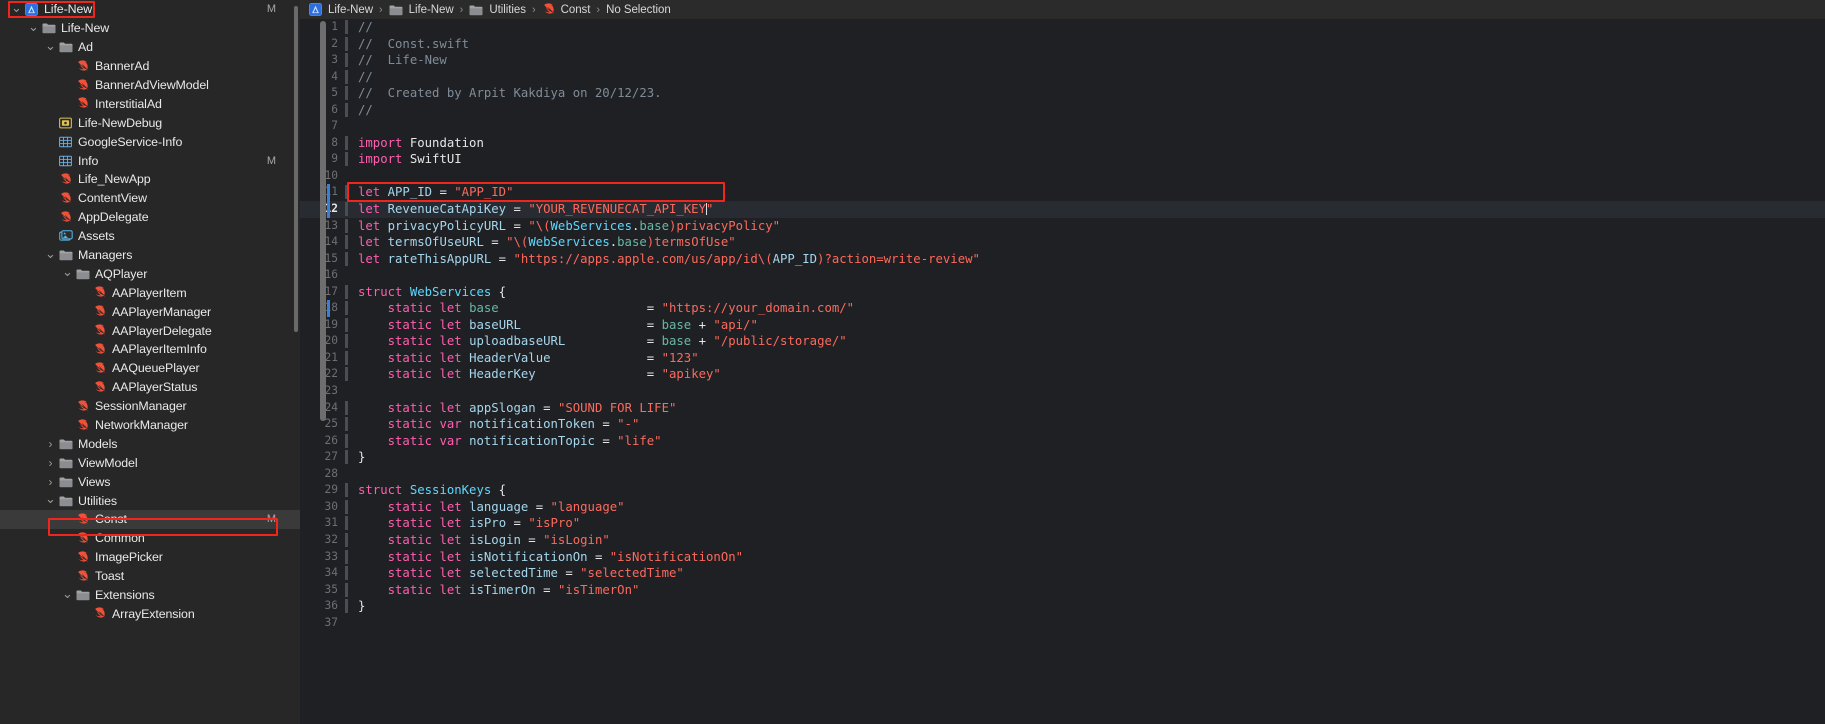 The image size is (1825, 724). I want to click on code-line: 17 struct WebServices {, so click(1062, 292).